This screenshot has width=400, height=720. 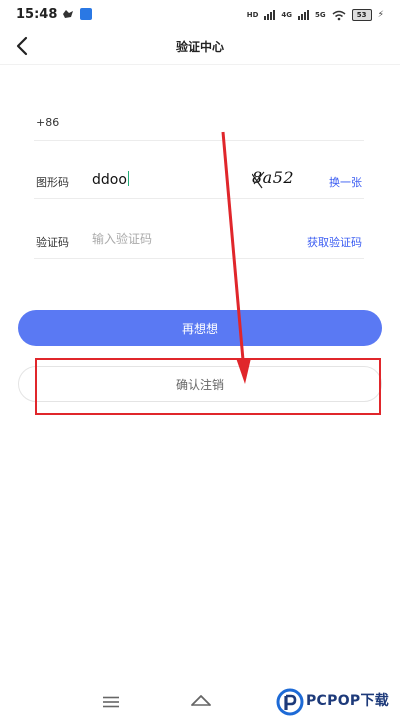 I want to click on menu-icon, so click(x=111, y=702).